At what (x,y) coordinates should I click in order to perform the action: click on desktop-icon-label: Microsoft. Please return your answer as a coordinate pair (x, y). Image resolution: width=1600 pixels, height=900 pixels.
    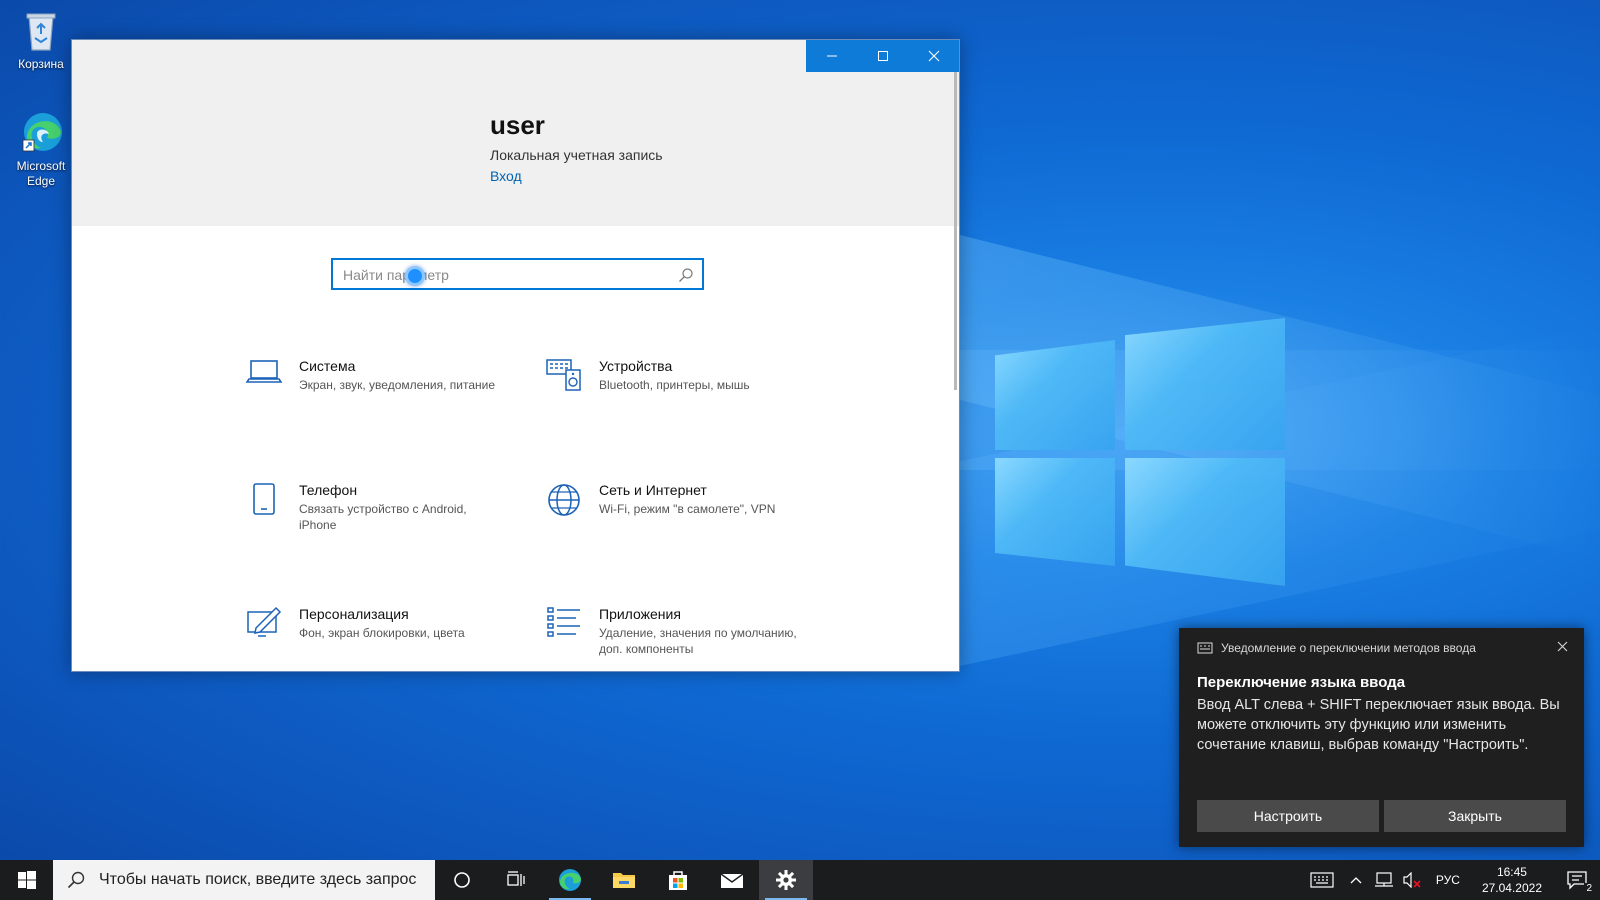
    Looking at the image, I should click on (41, 166).